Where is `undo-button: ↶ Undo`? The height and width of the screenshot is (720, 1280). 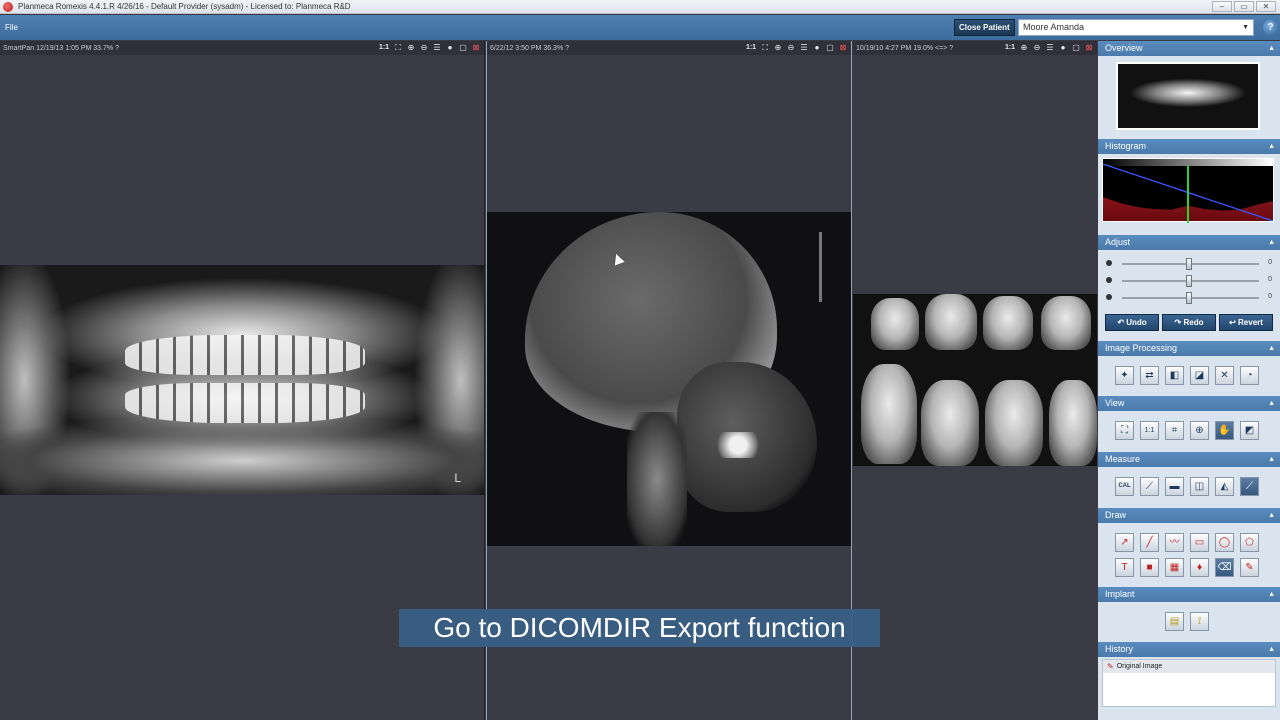 undo-button: ↶ Undo is located at coordinates (1132, 322).